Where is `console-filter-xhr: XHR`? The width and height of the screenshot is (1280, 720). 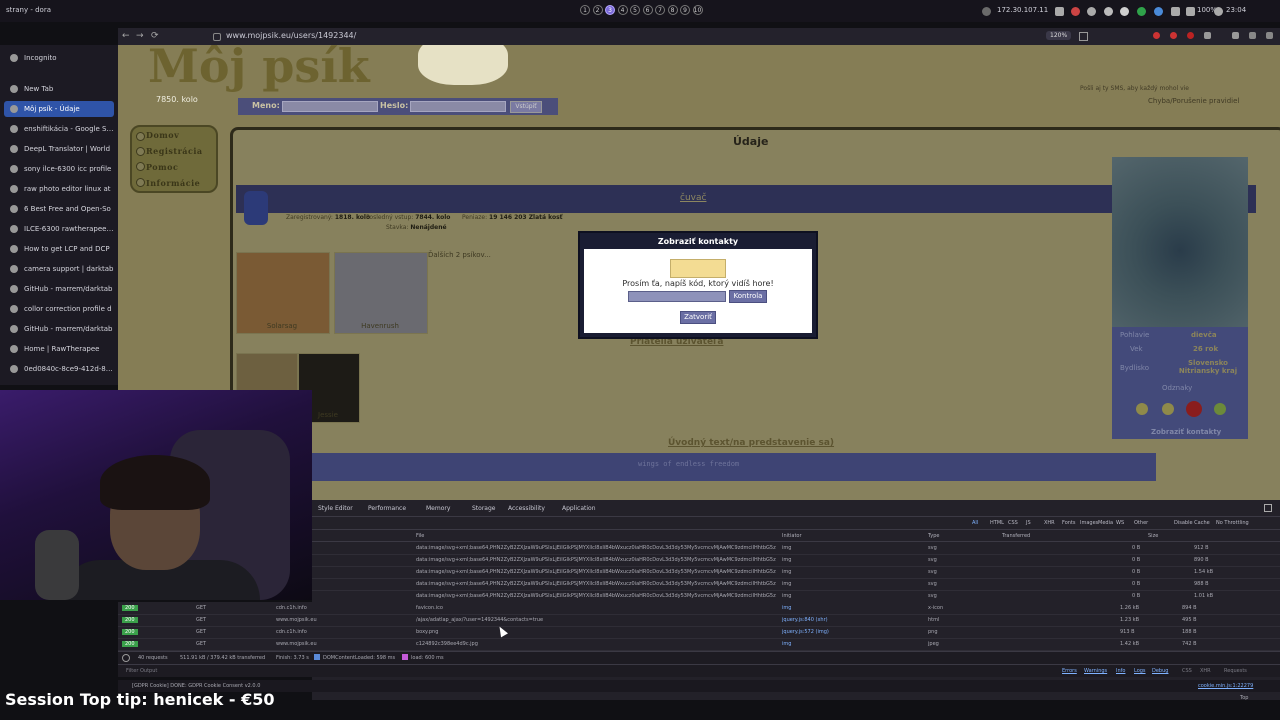 console-filter-xhr: XHR is located at coordinates (1205, 671).